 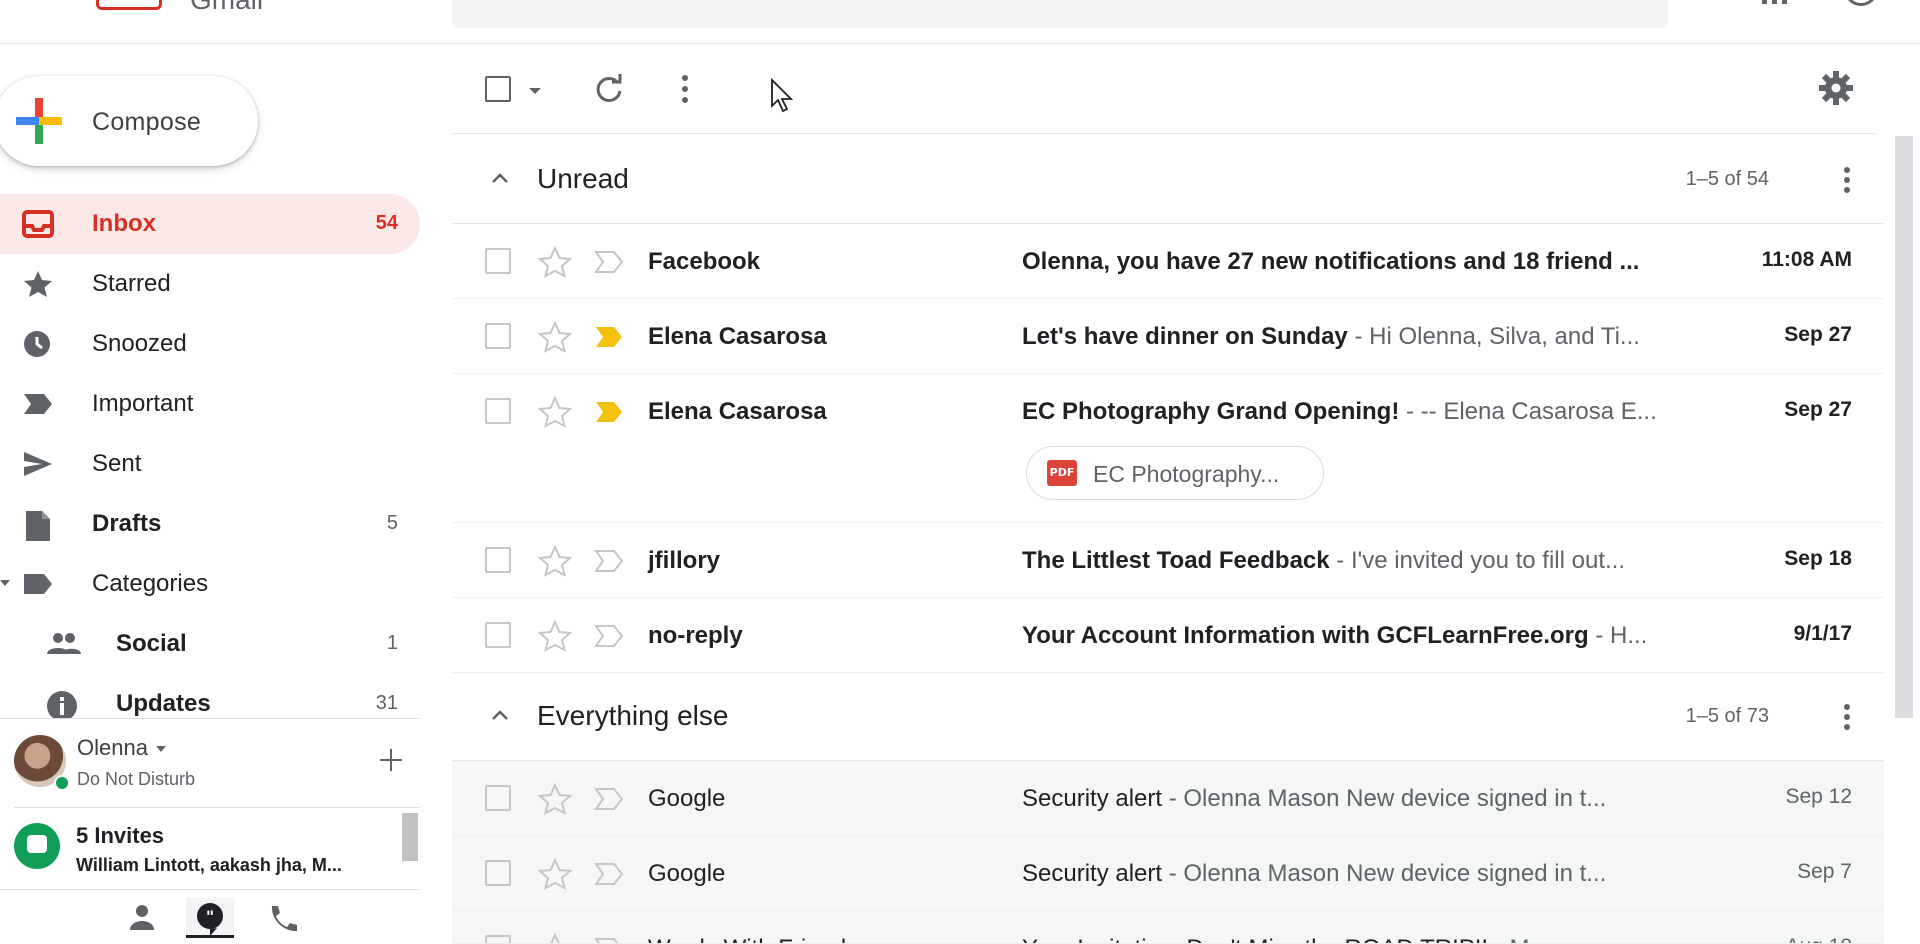 What do you see at coordinates (1211, 411) in the screenshot?
I see `subject-text: EC Photography Grand Opening!` at bounding box center [1211, 411].